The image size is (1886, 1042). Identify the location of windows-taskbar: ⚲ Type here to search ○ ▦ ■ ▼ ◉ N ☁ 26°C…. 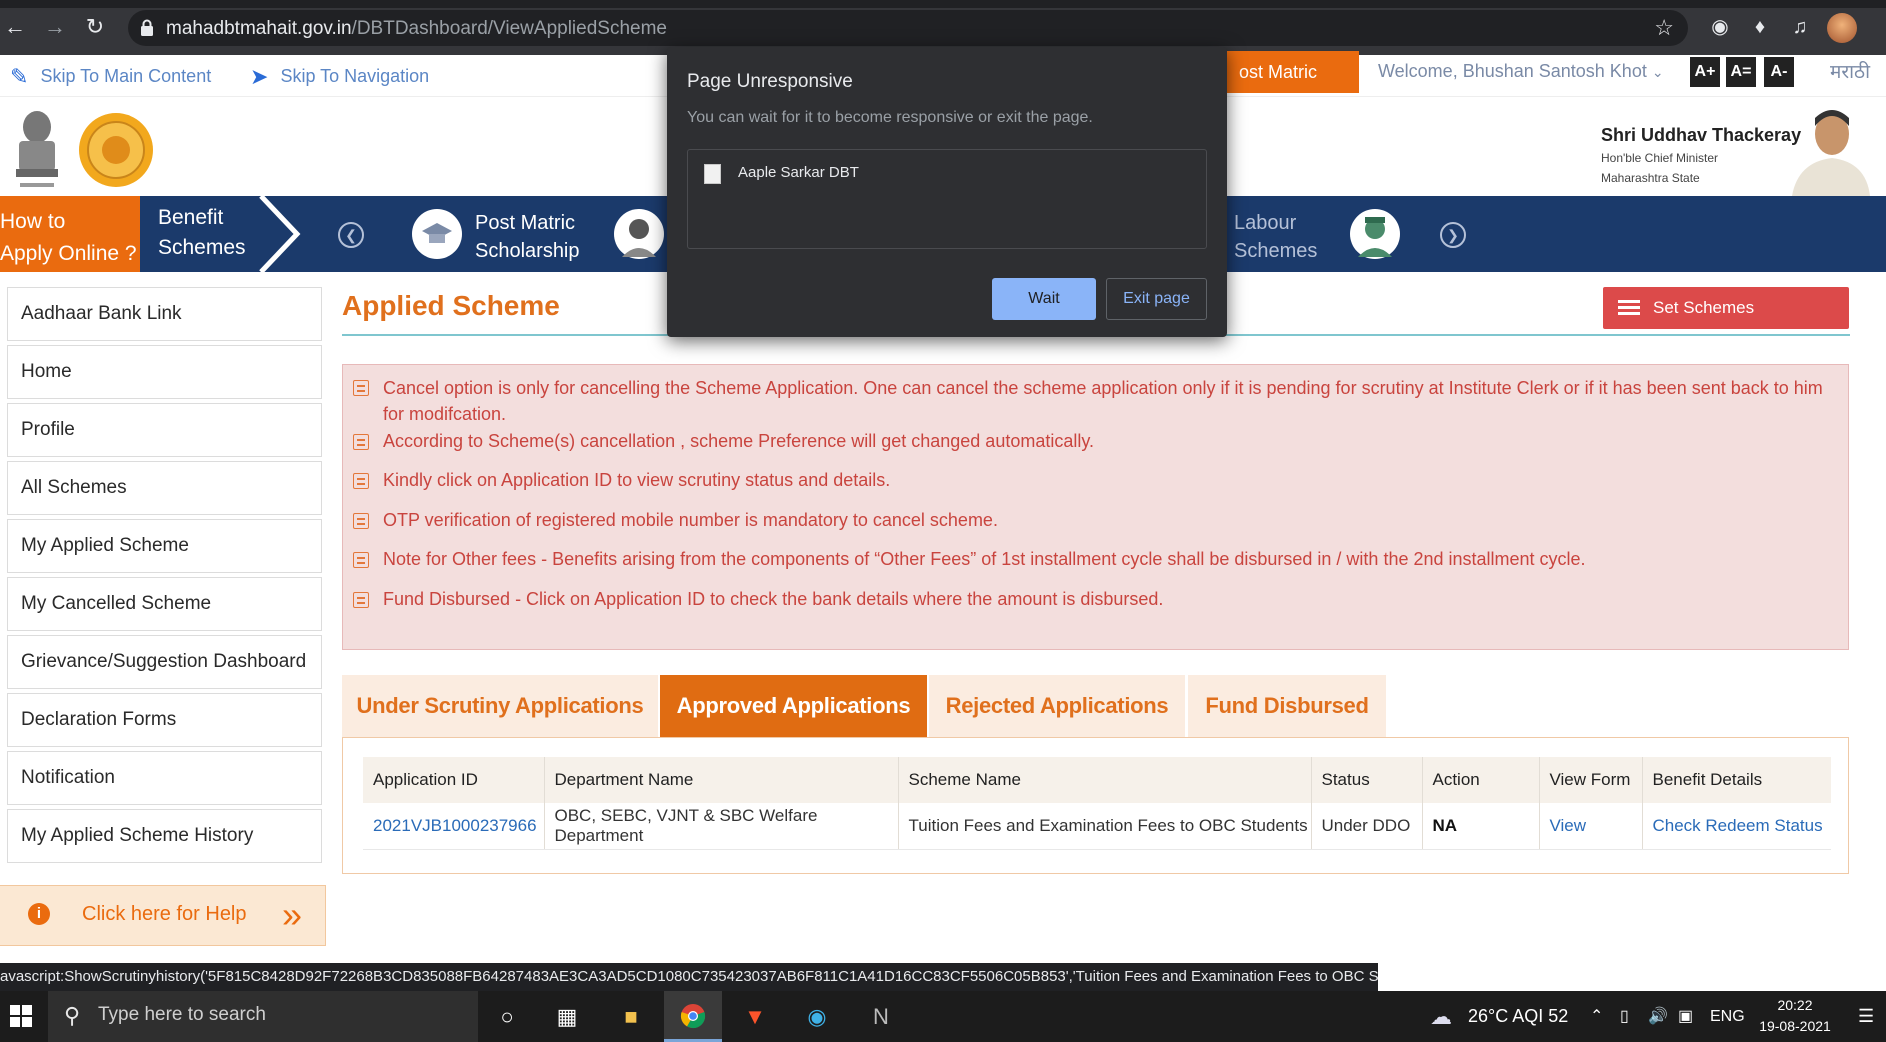
(943, 1016).